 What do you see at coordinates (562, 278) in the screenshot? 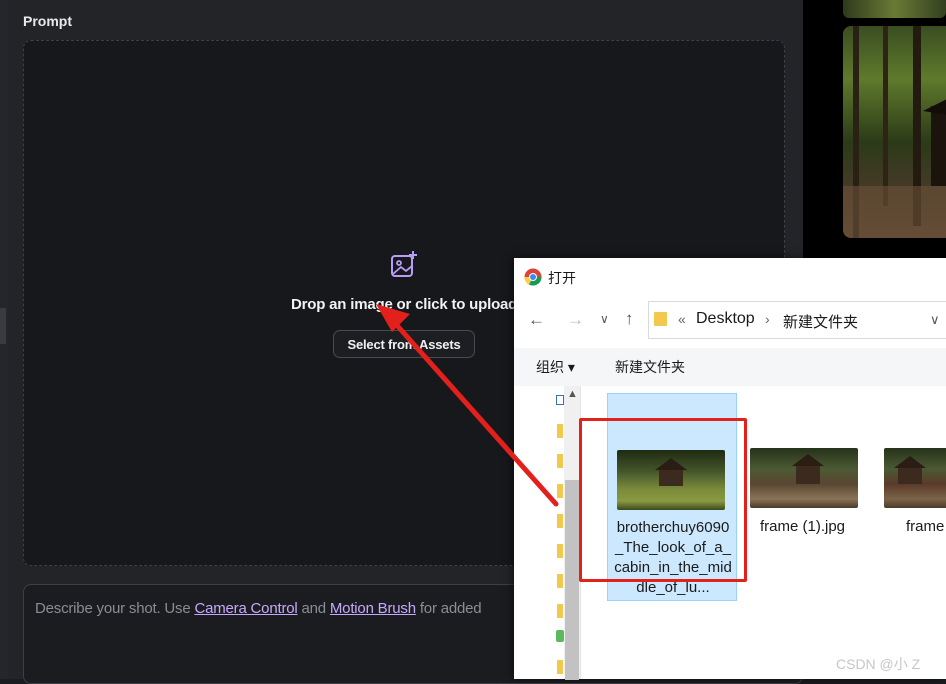
I see `dialog-title: 打开` at bounding box center [562, 278].